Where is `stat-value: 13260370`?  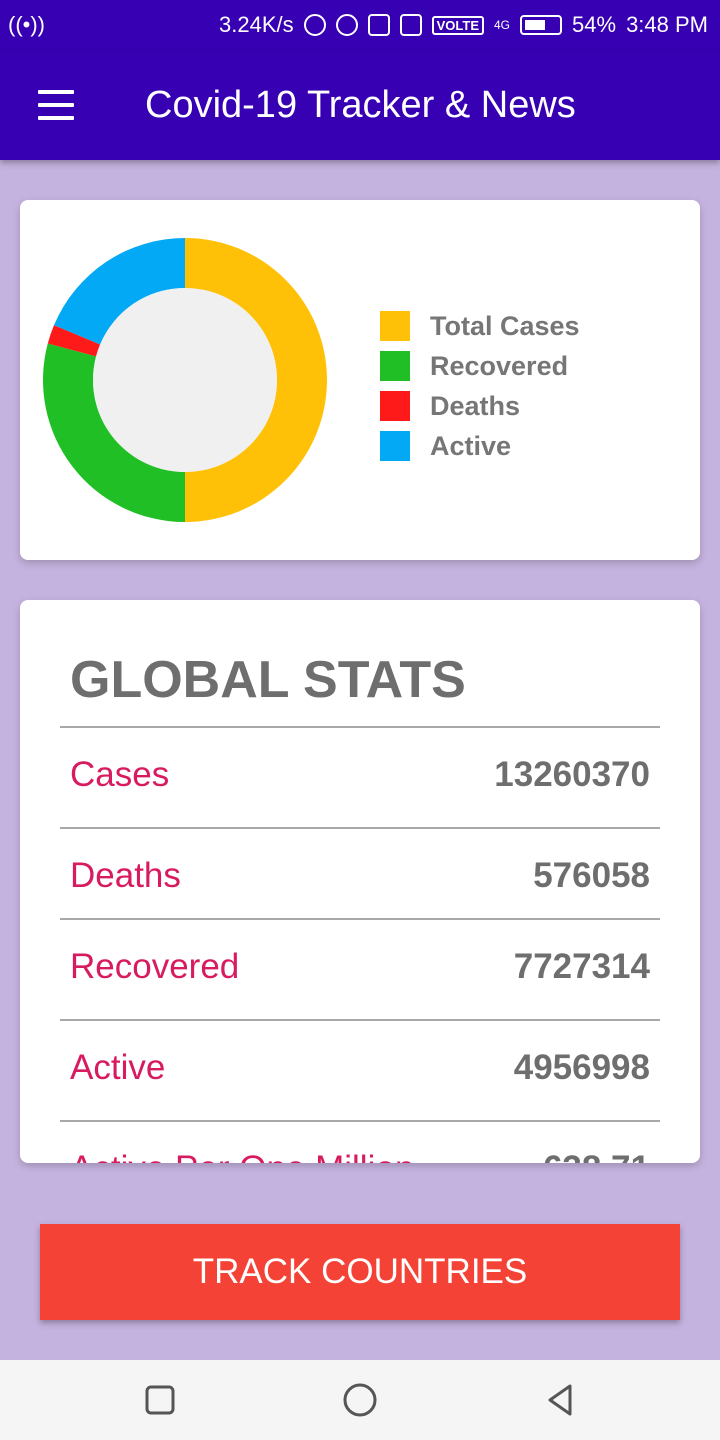
stat-value: 13260370 is located at coordinates (572, 774).